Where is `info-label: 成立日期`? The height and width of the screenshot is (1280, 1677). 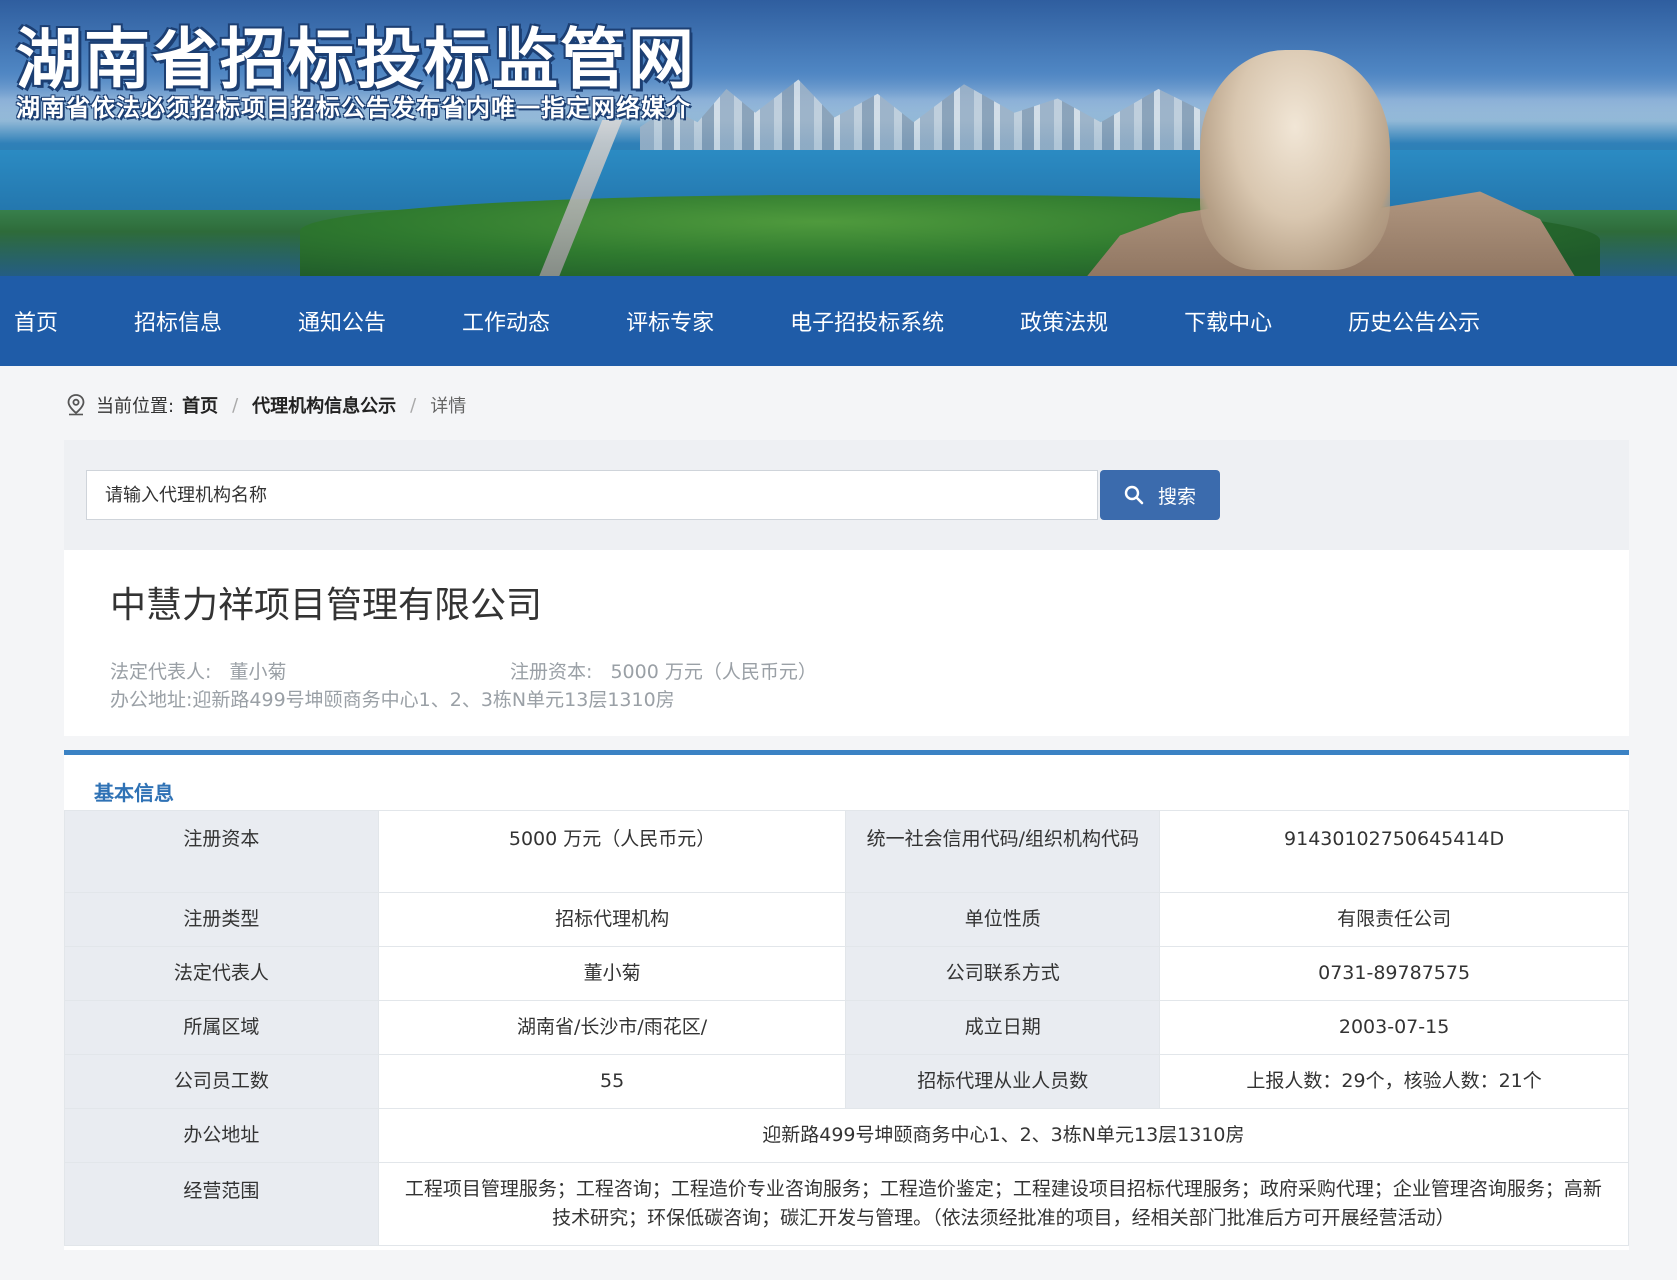 info-label: 成立日期 is located at coordinates (1003, 1027).